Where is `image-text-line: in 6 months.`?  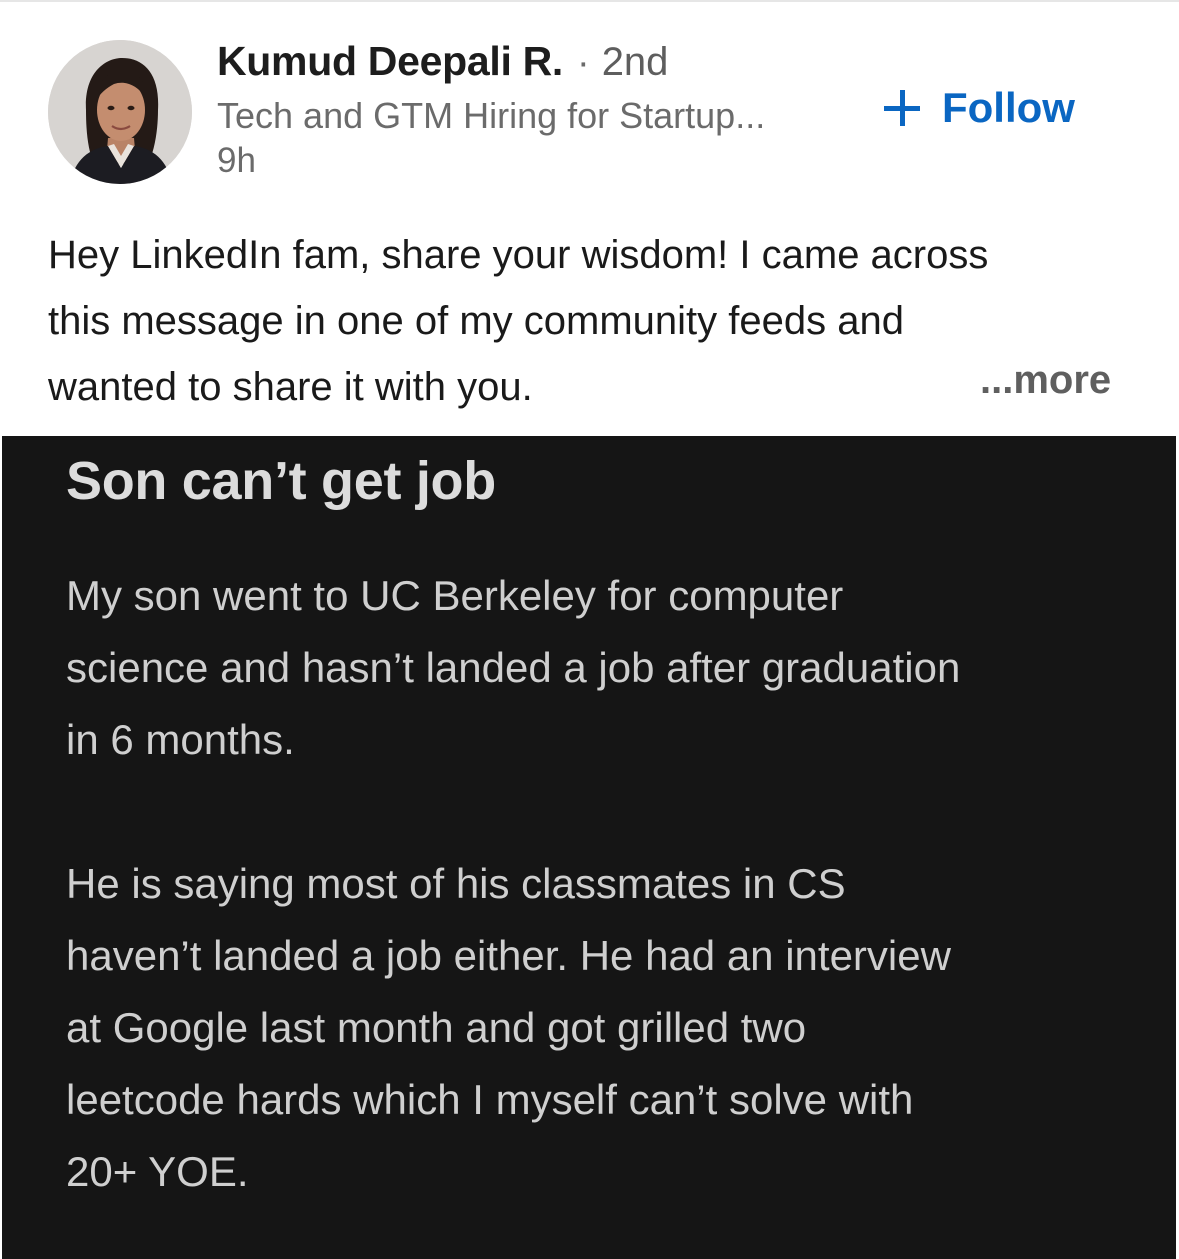
image-text-line: in 6 months. is located at coordinates (180, 739).